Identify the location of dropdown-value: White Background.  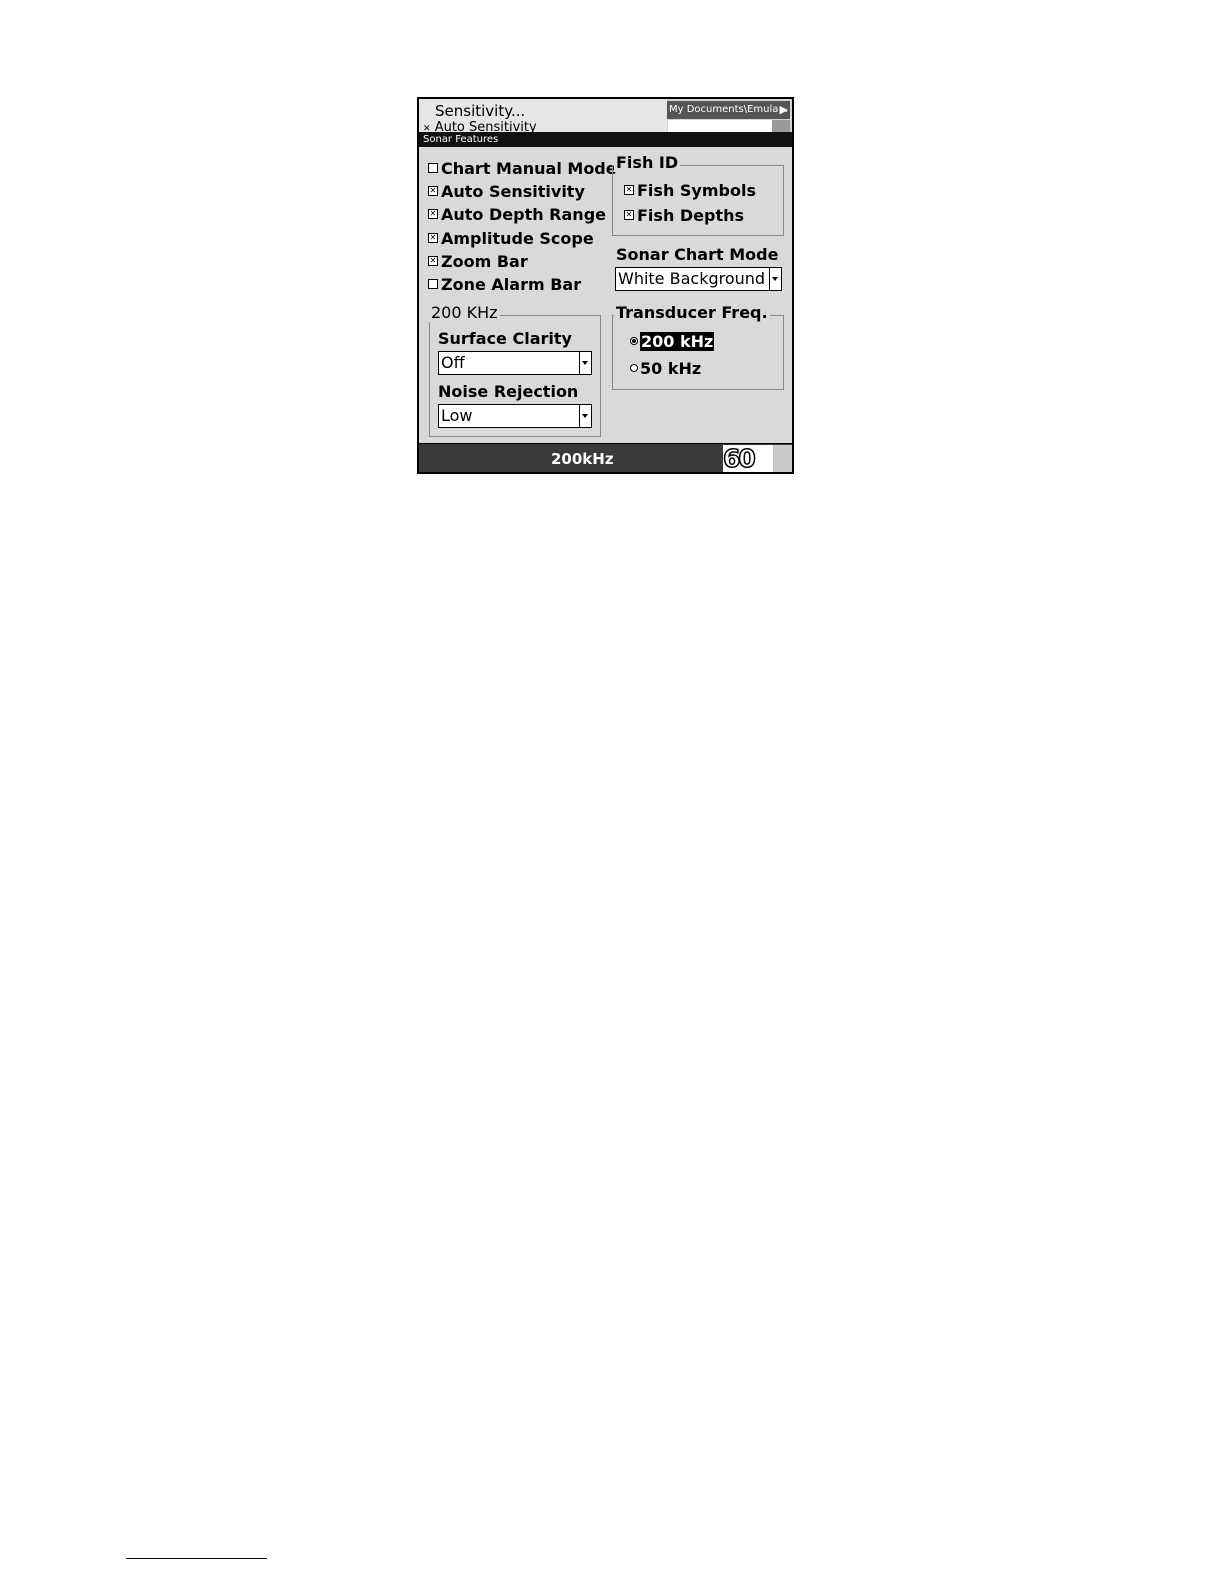
(692, 278).